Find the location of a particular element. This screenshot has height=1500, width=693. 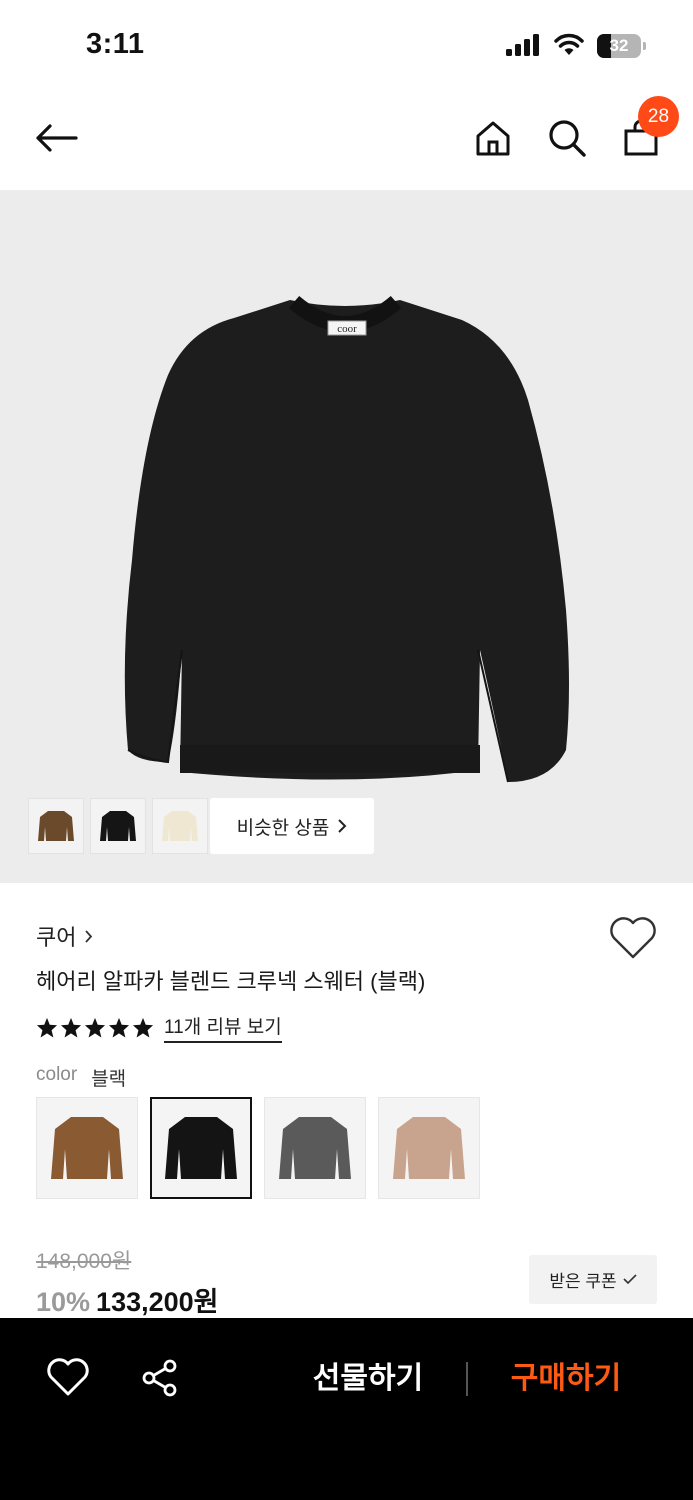

sale-price: 133,200원 is located at coordinates (157, 1302).